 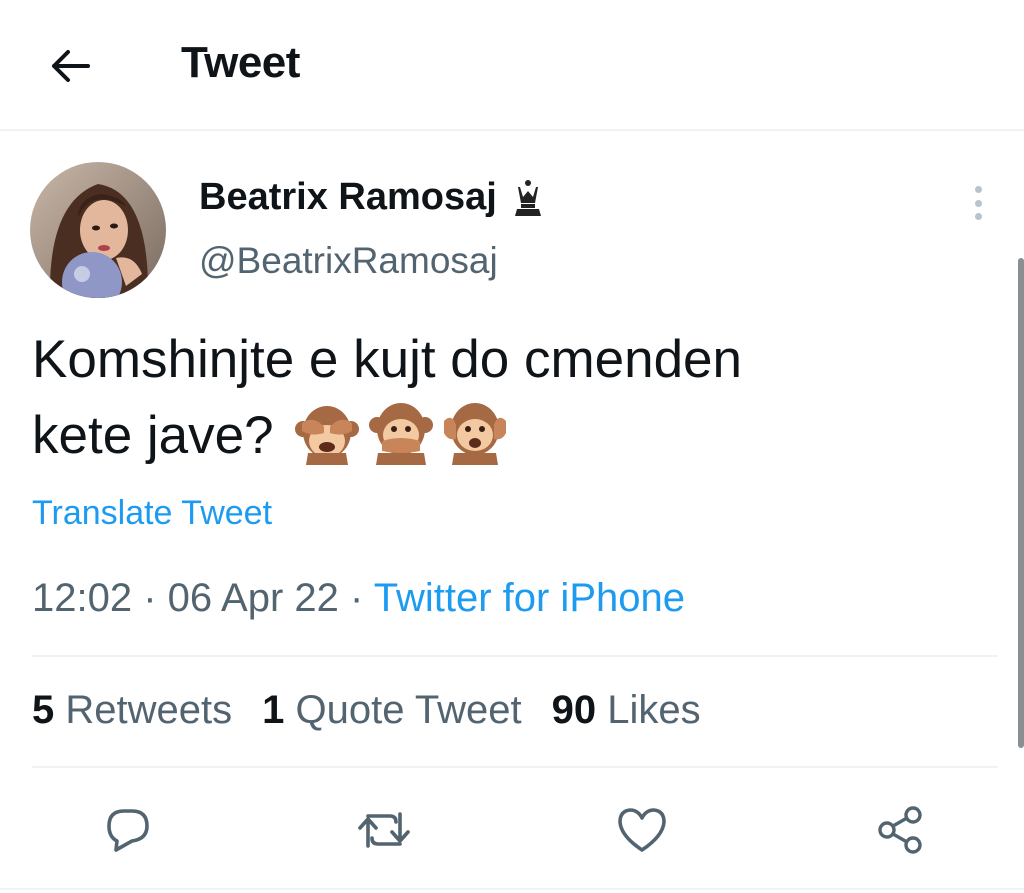 What do you see at coordinates (43, 710) in the screenshot?
I see `retweets-count: 5` at bounding box center [43, 710].